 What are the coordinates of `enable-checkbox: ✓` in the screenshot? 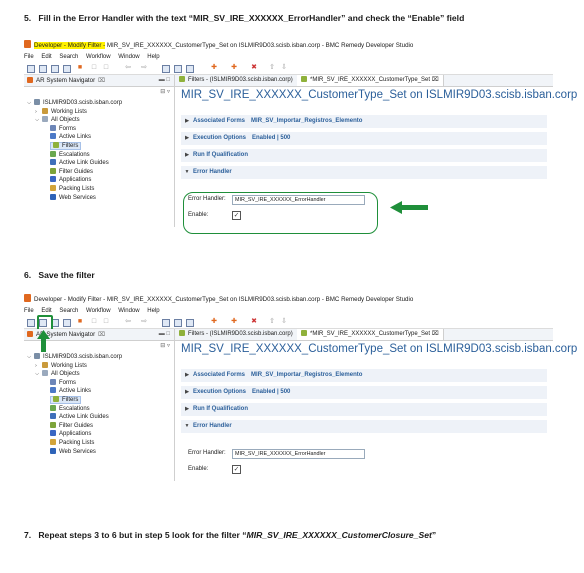 It's located at (236, 469).